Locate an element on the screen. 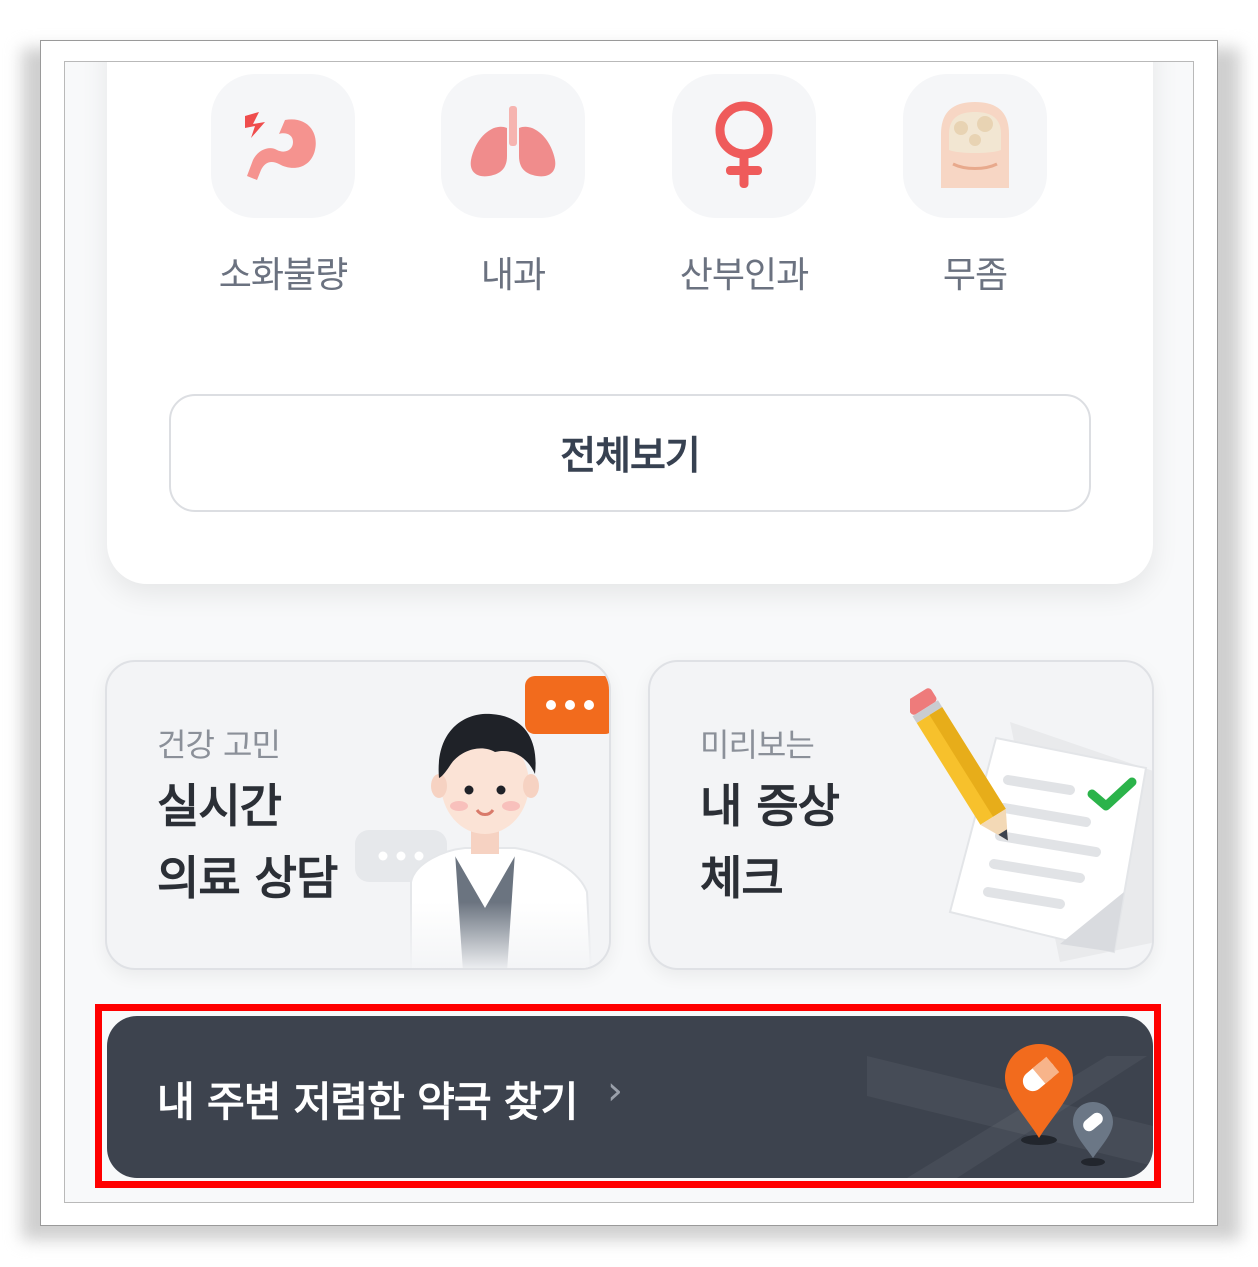  symptom-check-card: 미리보는 내 증상 체크 is located at coordinates (901, 815).